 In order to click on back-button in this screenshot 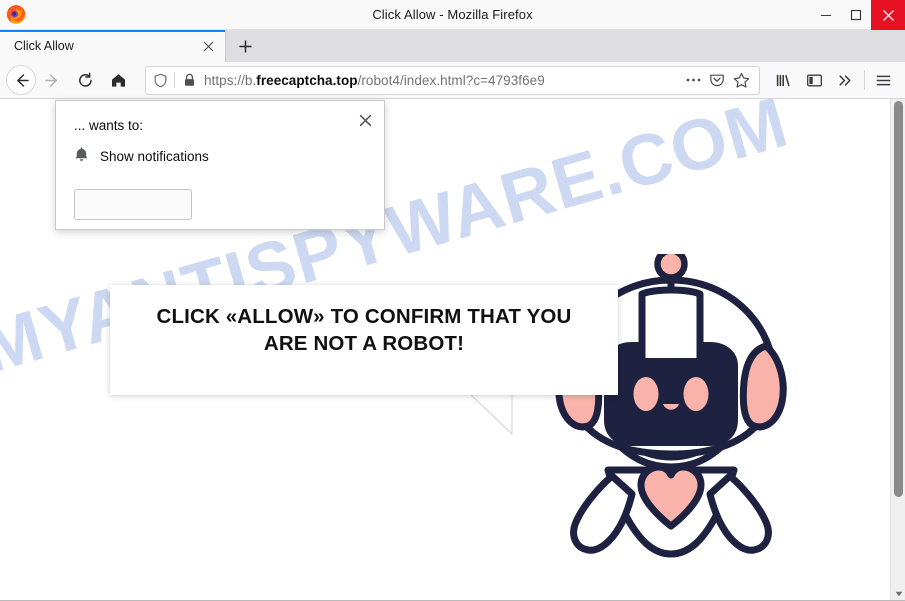, I will do `click(21, 80)`.